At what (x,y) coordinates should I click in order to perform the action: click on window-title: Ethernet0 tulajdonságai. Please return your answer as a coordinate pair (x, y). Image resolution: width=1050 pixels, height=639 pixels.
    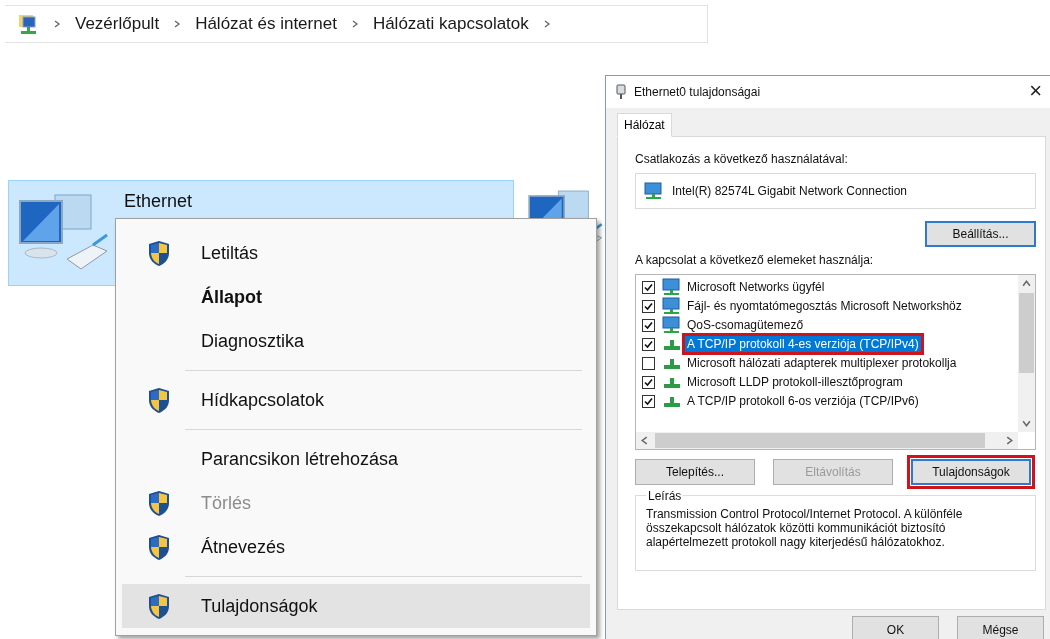
    Looking at the image, I should click on (697, 91).